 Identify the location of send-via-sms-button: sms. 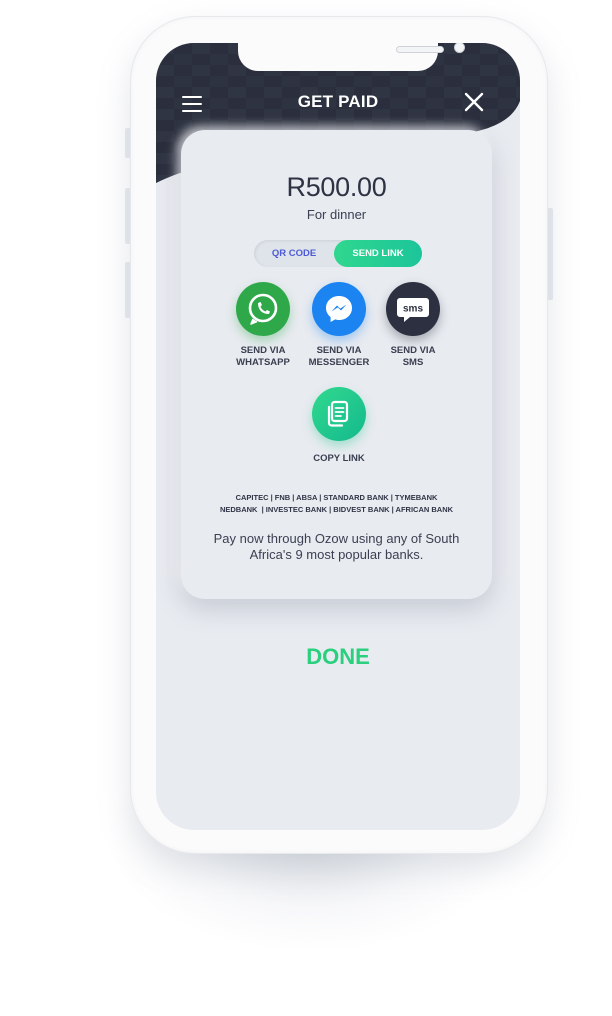
(413, 309).